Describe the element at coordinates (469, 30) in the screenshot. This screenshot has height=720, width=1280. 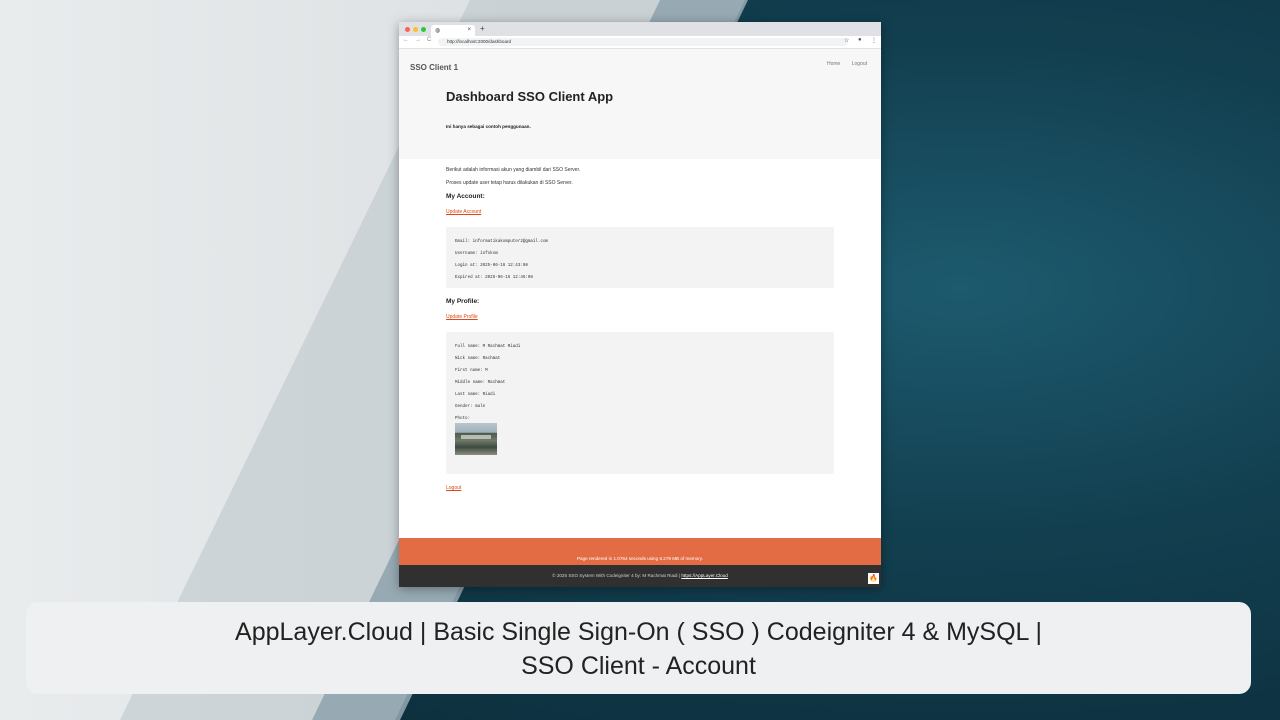
I see `tab-close-icon: ×` at that location.